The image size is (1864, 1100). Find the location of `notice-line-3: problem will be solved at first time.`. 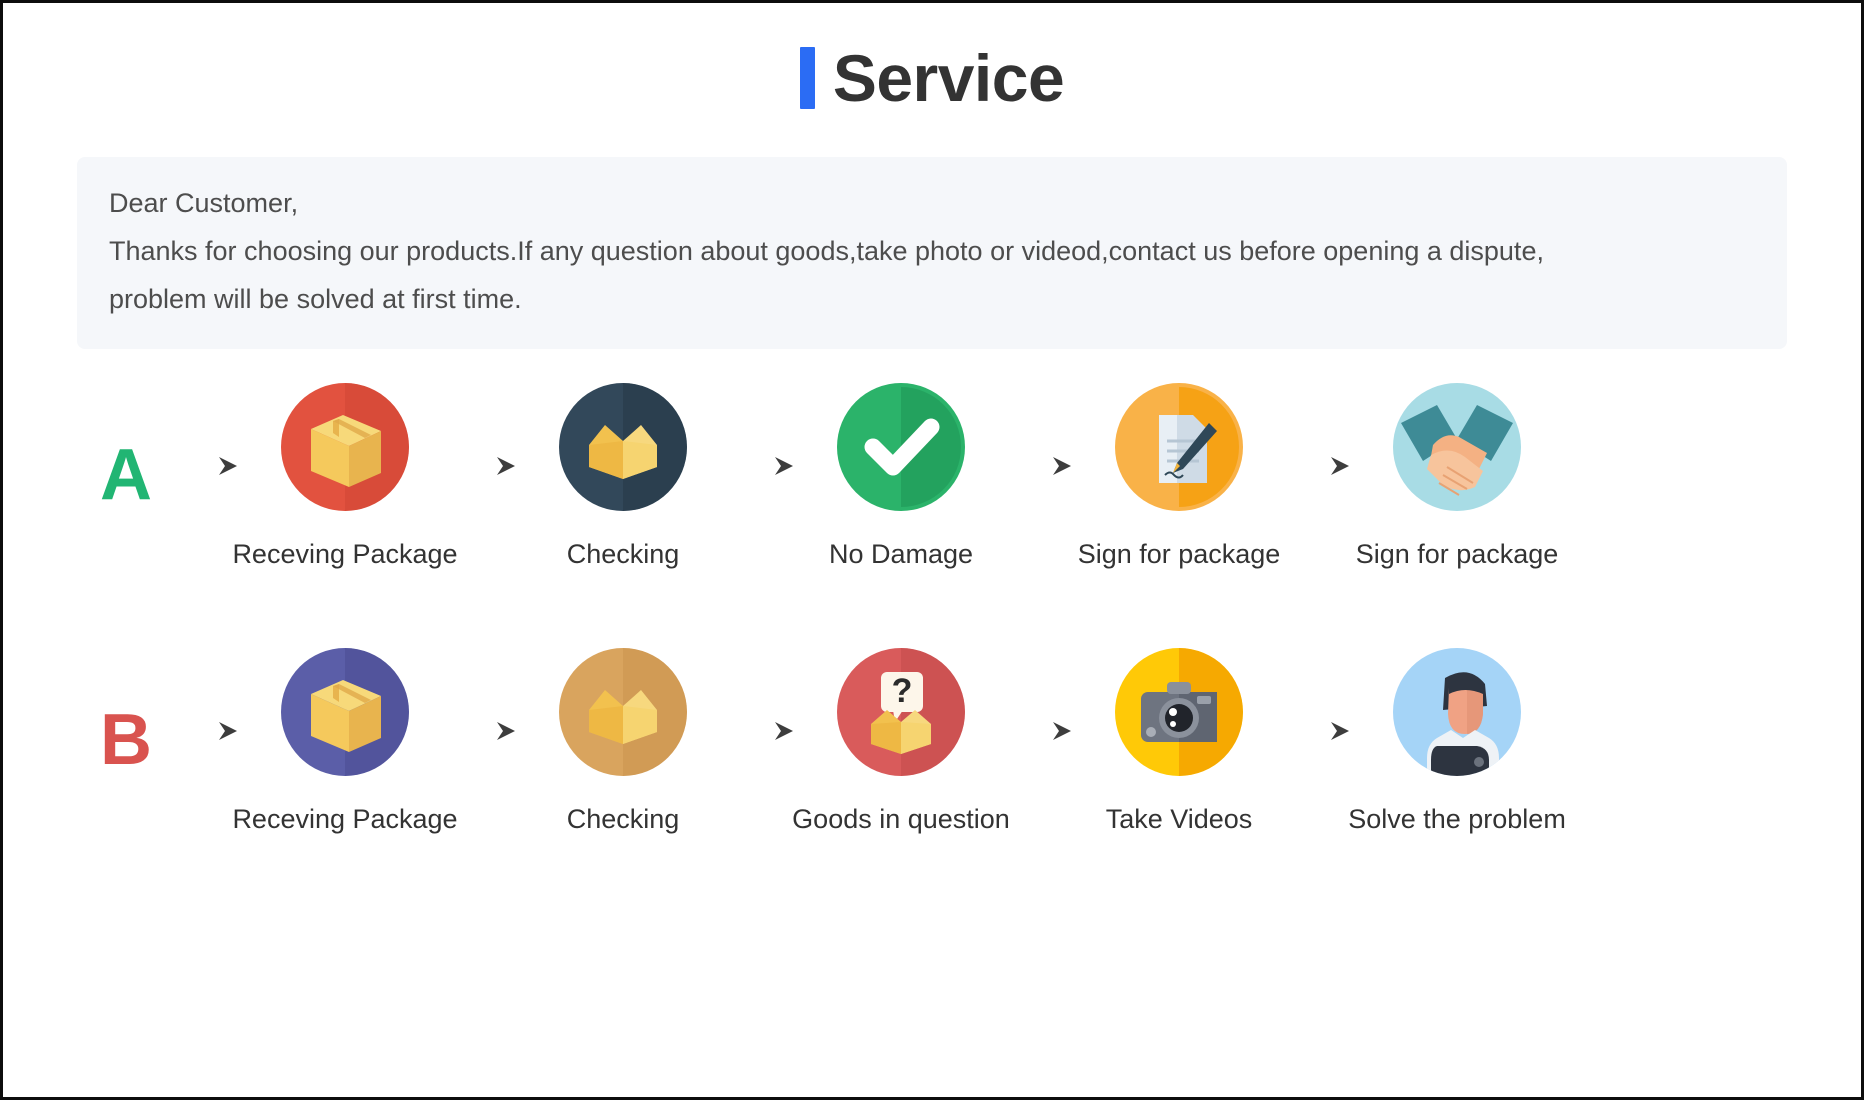

notice-line-3: problem will be solved at first time. is located at coordinates (315, 299).